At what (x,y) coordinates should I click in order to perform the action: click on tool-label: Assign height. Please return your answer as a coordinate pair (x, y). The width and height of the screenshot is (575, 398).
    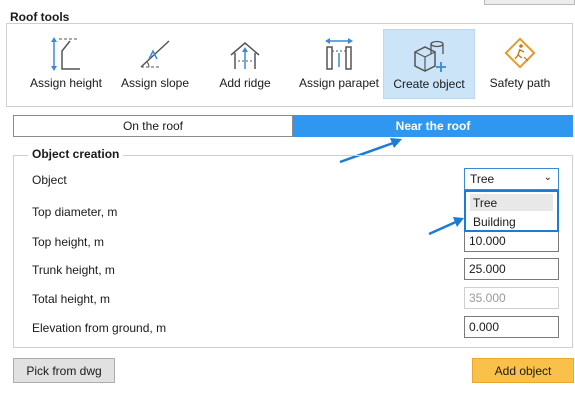
    Looking at the image, I should click on (66, 83).